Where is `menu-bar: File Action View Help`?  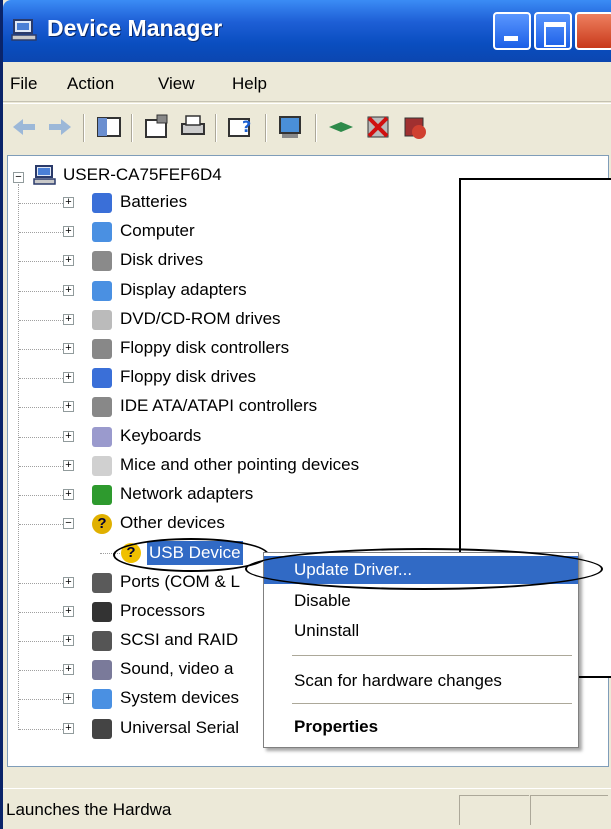 menu-bar: File Action View Help is located at coordinates (307, 82).